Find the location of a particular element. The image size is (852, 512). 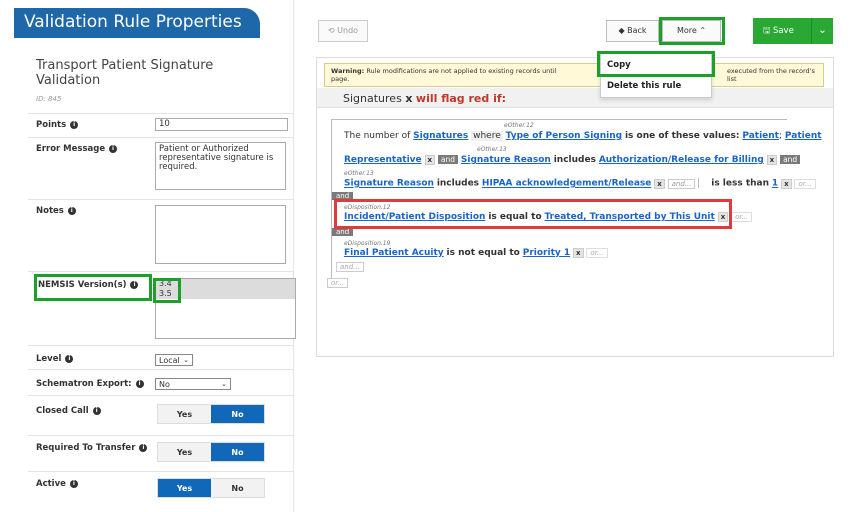

points-label: Points i is located at coordinates (57, 125).